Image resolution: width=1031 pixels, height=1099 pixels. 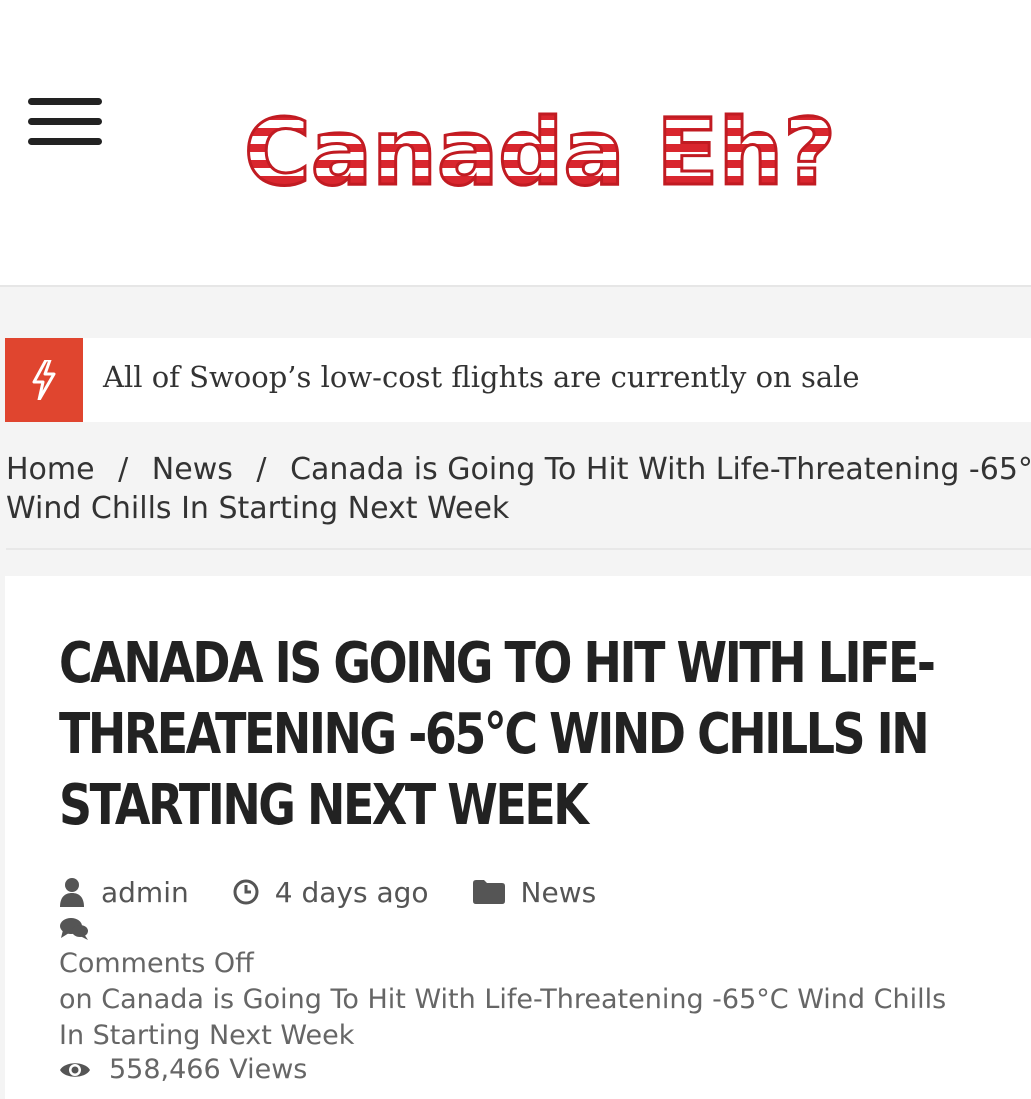 I want to click on clock-icon, so click(x=246, y=892).